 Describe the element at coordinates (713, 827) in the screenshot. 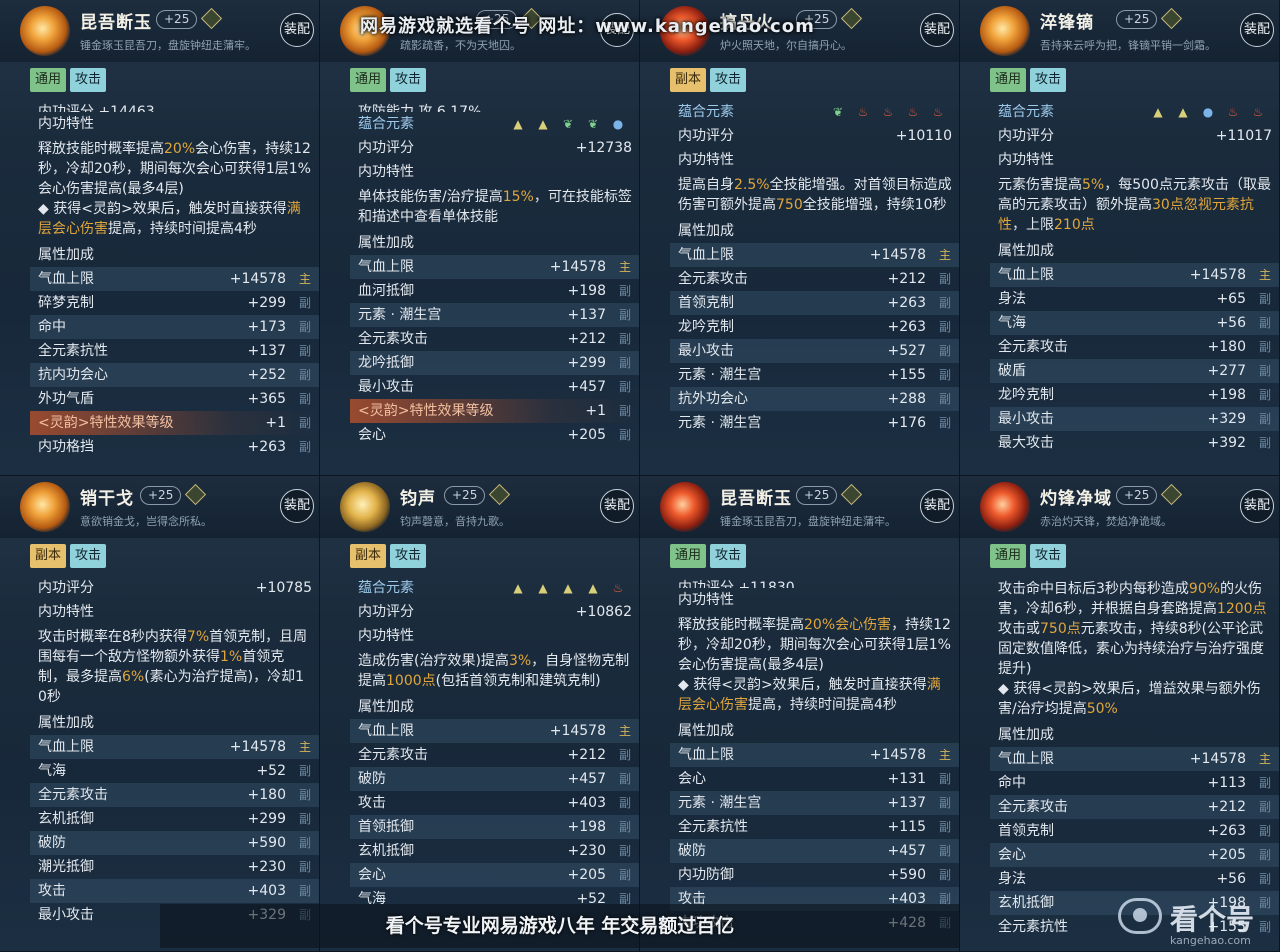

I see `attribute-name: 全元素抗性` at that location.